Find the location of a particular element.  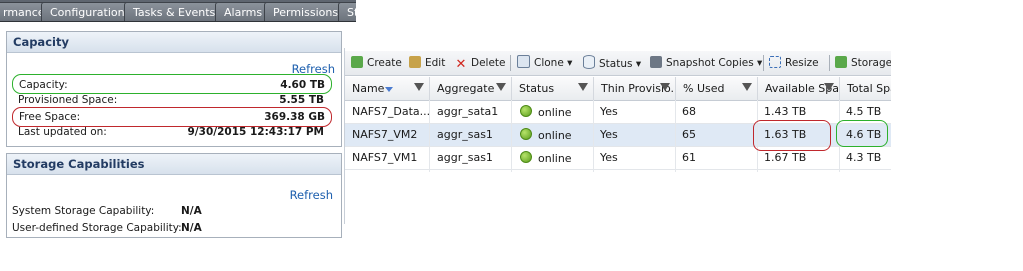

sort-descending-icon is located at coordinates (389, 89).